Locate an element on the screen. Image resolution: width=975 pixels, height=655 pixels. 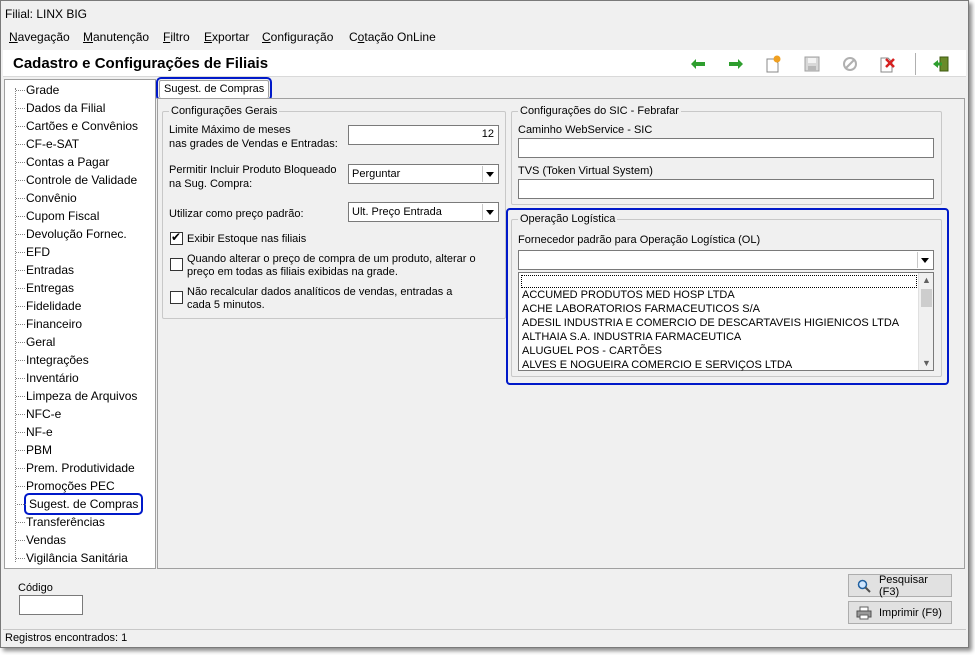
sidebar-item-label: Cupom Fiscal is located at coordinates (63, 216).